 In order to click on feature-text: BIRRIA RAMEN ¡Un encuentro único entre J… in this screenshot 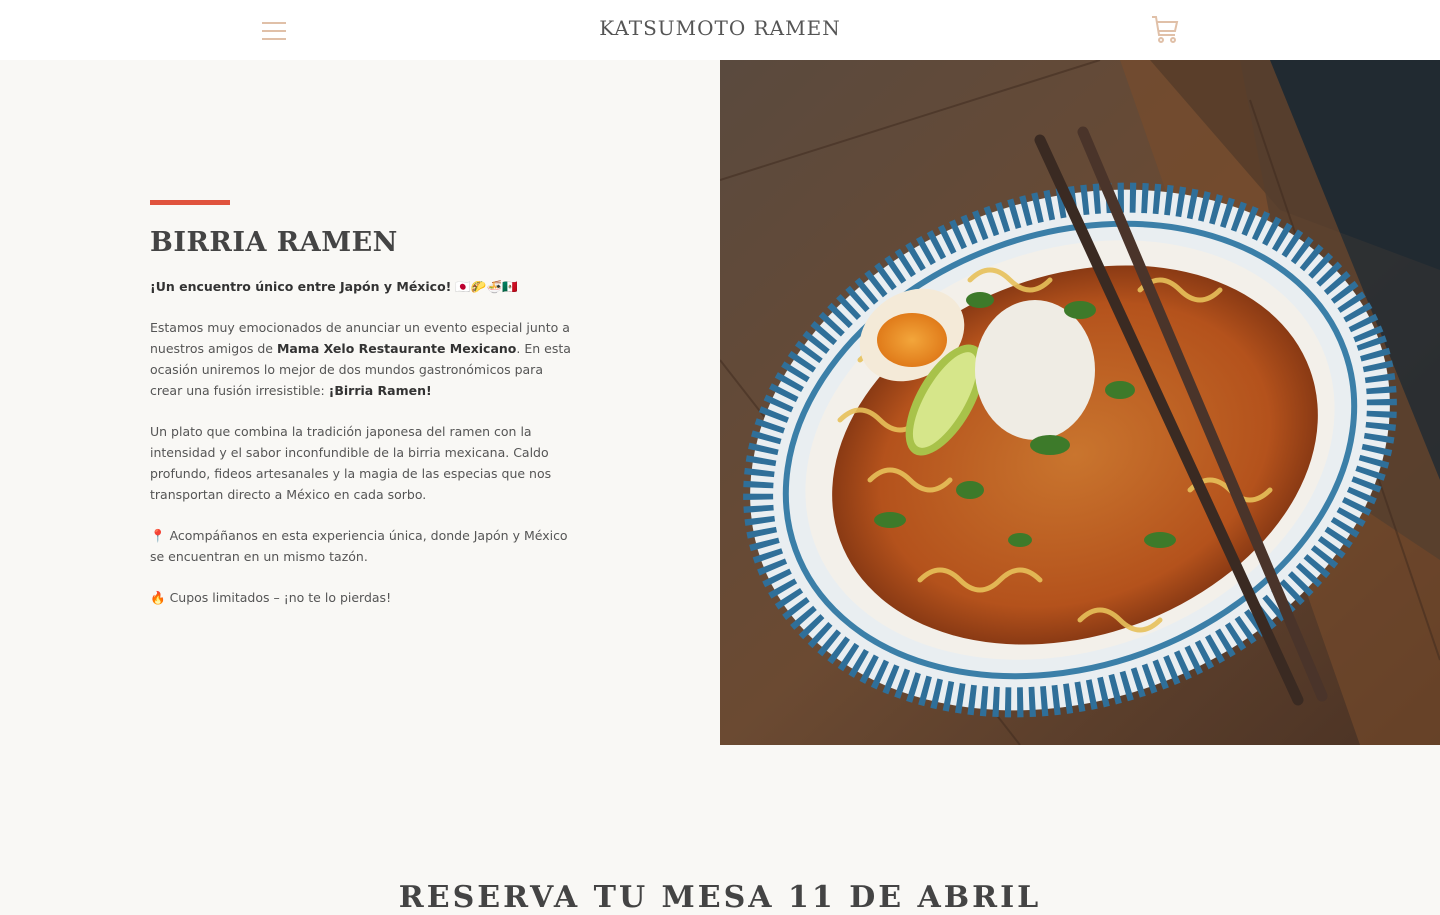, I will do `click(362, 404)`.